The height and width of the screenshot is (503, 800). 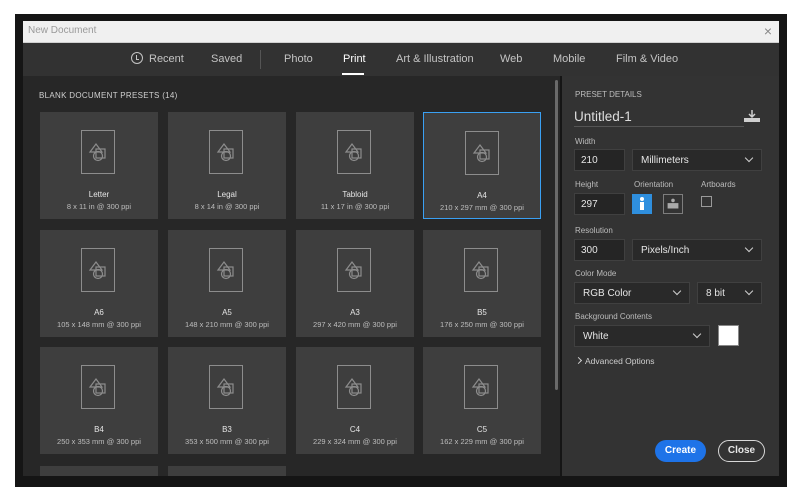 What do you see at coordinates (608, 94) in the screenshot?
I see `preset-details-header: PRESET DETAILS` at bounding box center [608, 94].